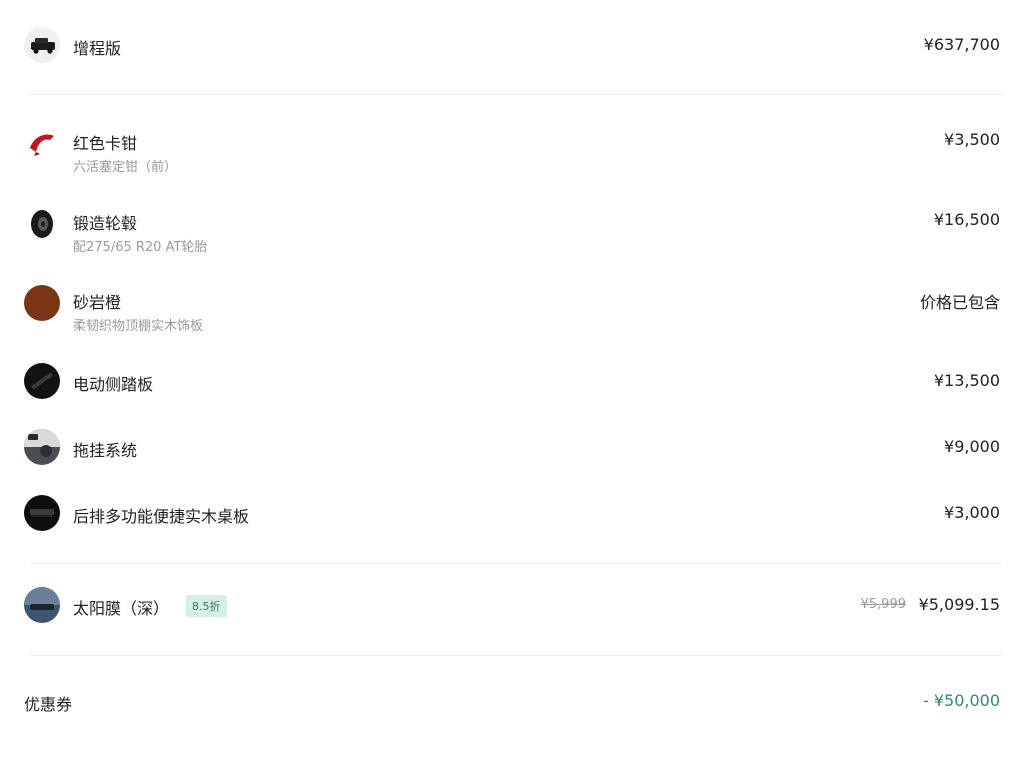 Image resolution: width=1024 pixels, height=768 pixels. What do you see at coordinates (140, 247) in the screenshot?
I see `item-subtitle: 配275/65 R20 AT轮胎` at bounding box center [140, 247].